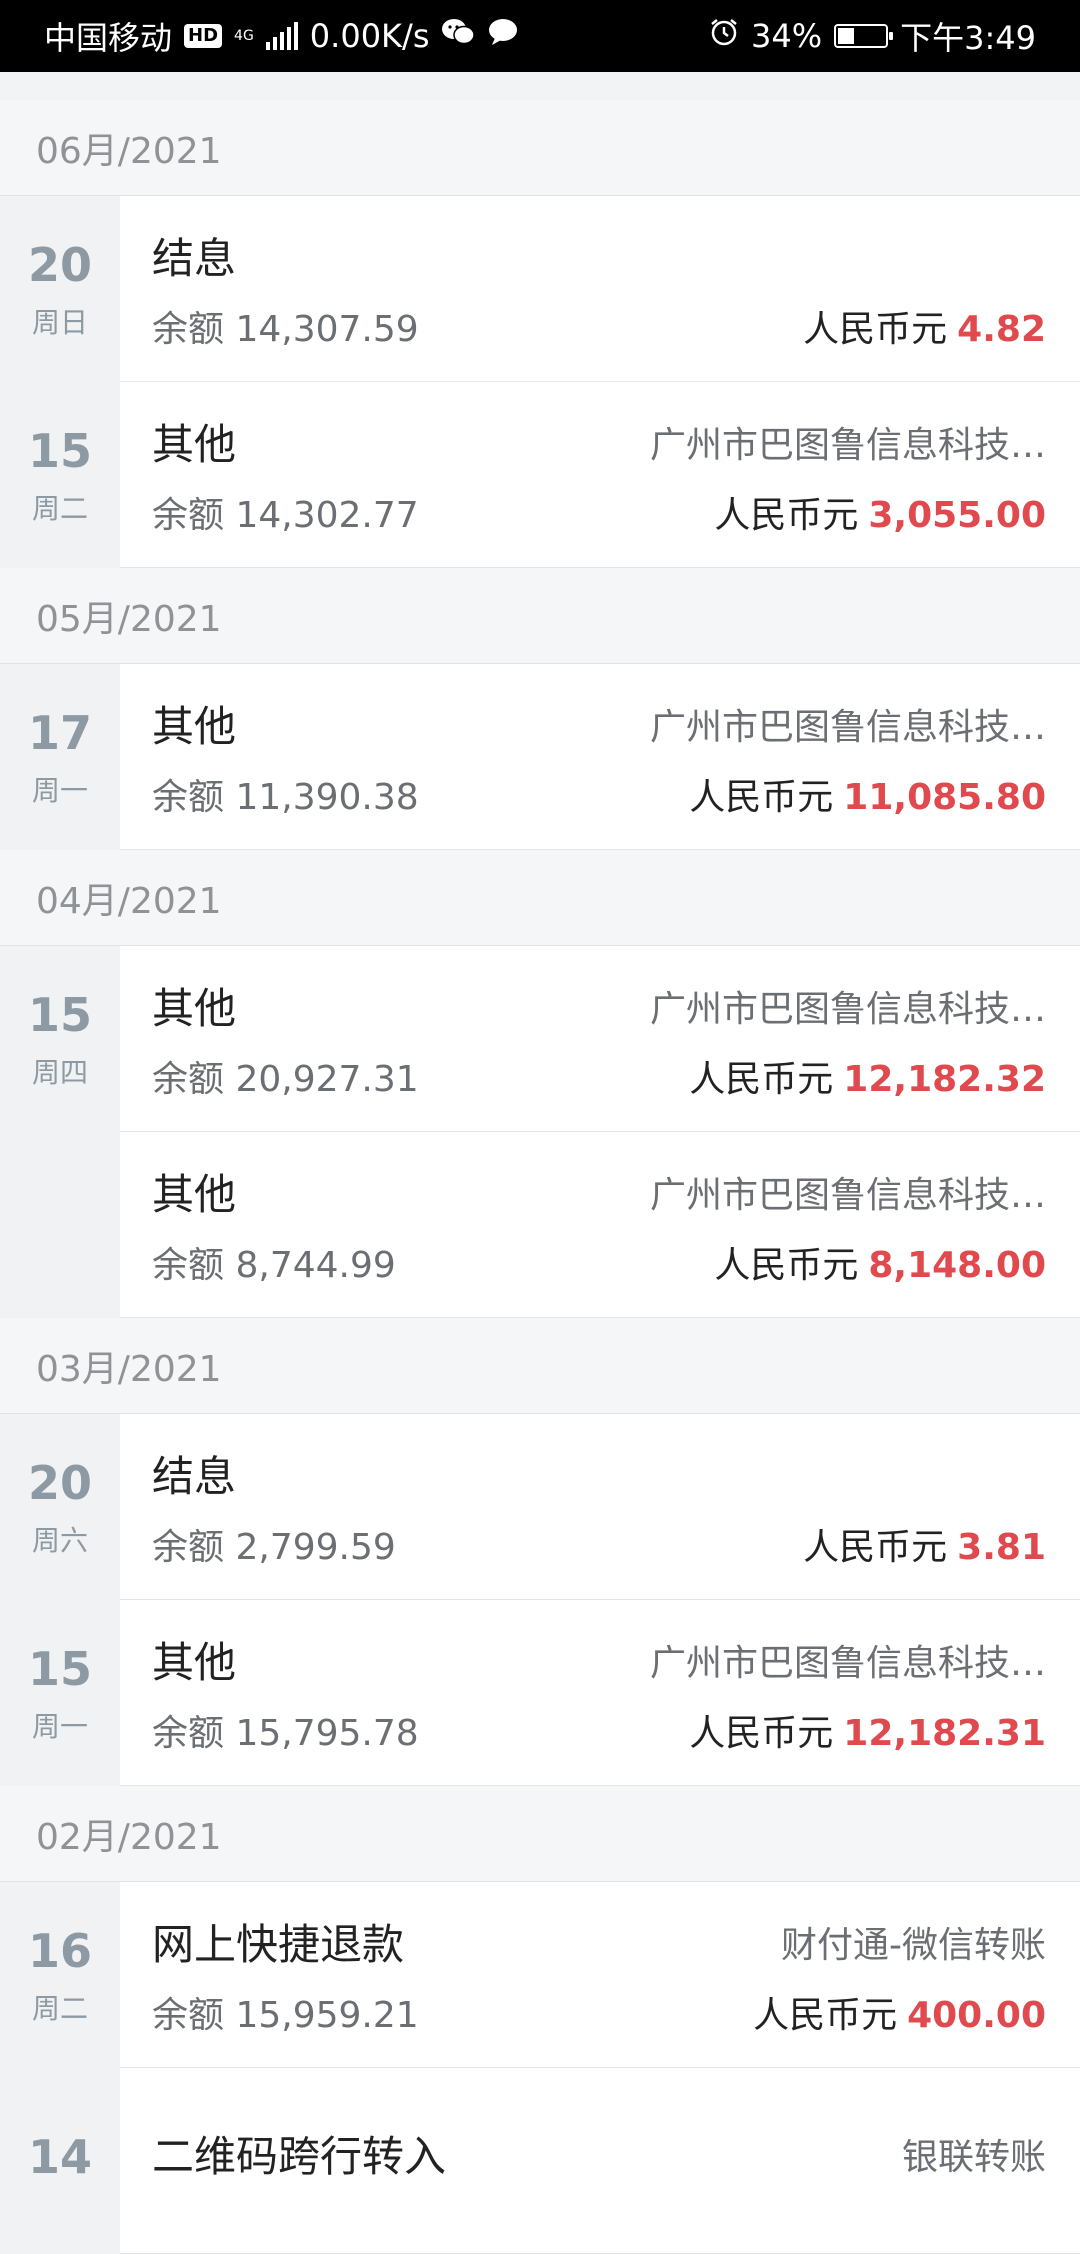  I want to click on weekday-label: 周二, so click(59, 508).